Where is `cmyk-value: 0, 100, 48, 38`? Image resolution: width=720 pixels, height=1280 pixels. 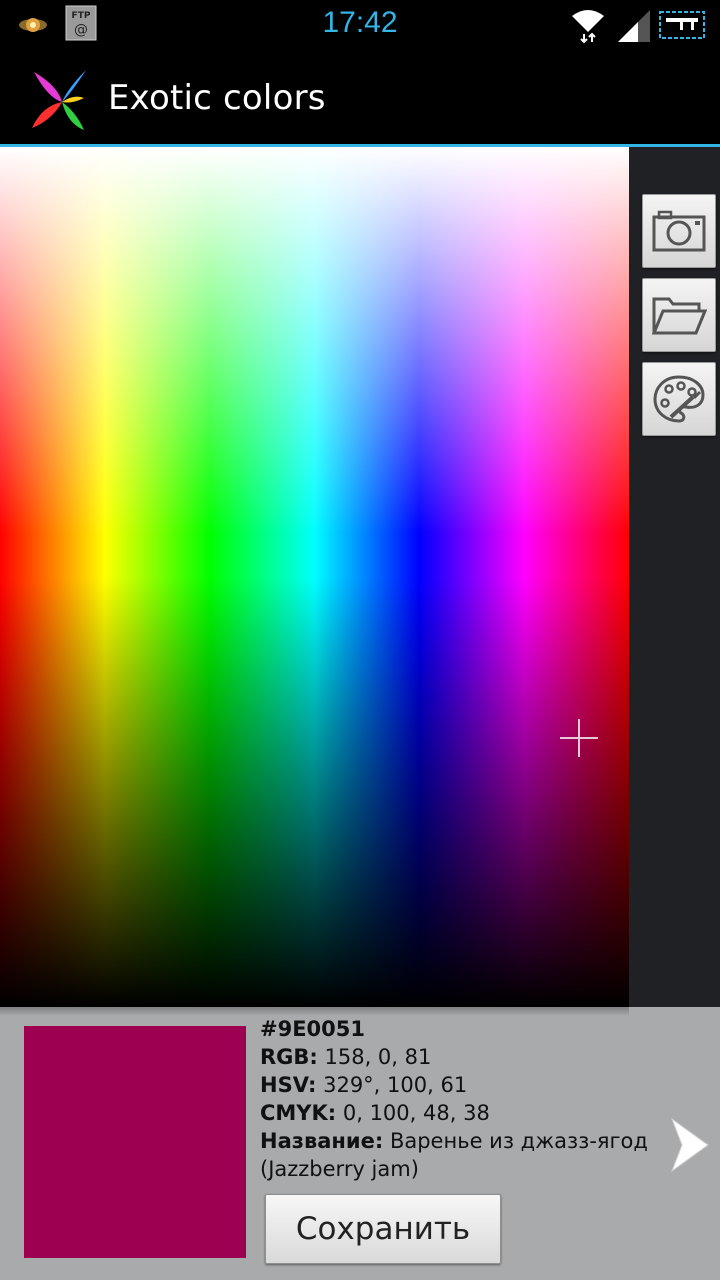 cmyk-value: 0, 100, 48, 38 is located at coordinates (413, 1113).